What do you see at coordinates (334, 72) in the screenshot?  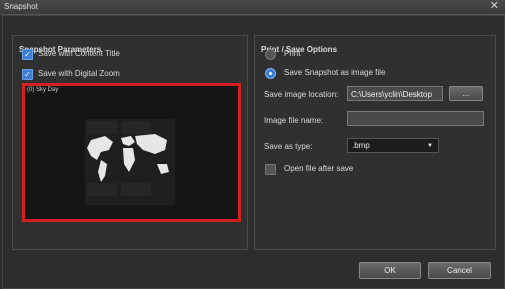 I see `save-image-label: Save Snapshot as image file` at bounding box center [334, 72].